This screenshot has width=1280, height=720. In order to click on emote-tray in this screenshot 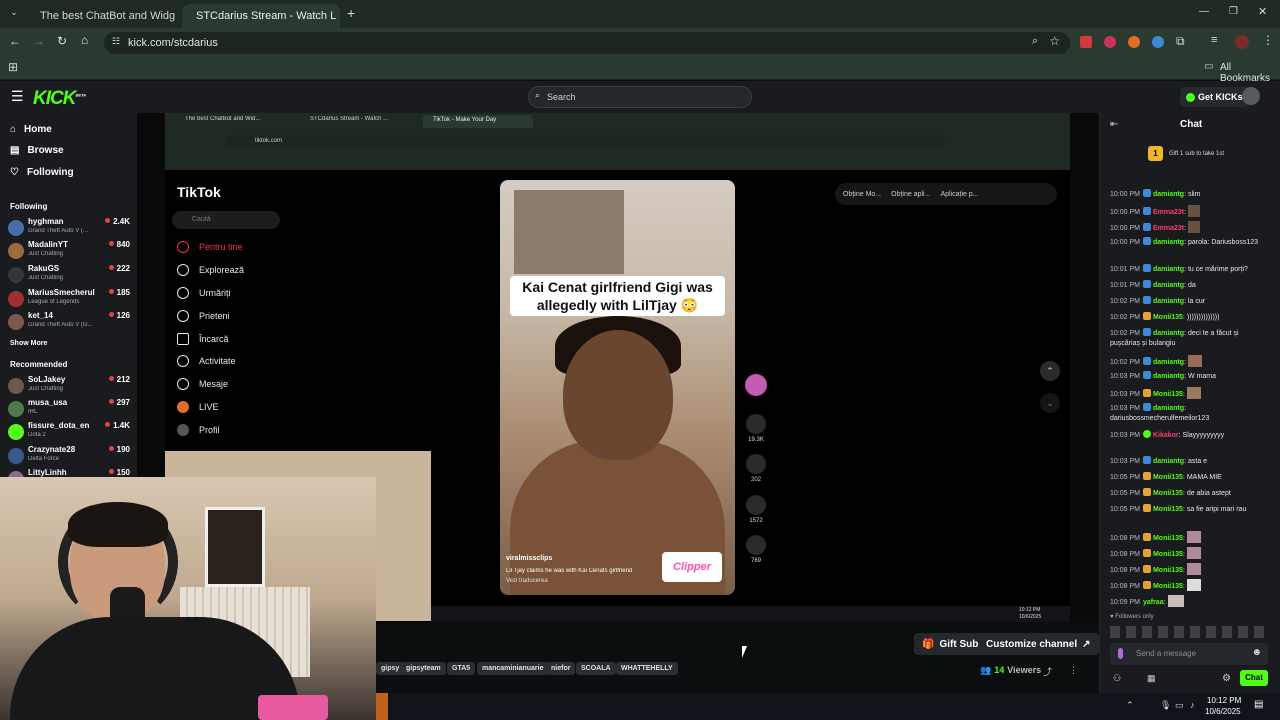, I will do `click(1189, 632)`.